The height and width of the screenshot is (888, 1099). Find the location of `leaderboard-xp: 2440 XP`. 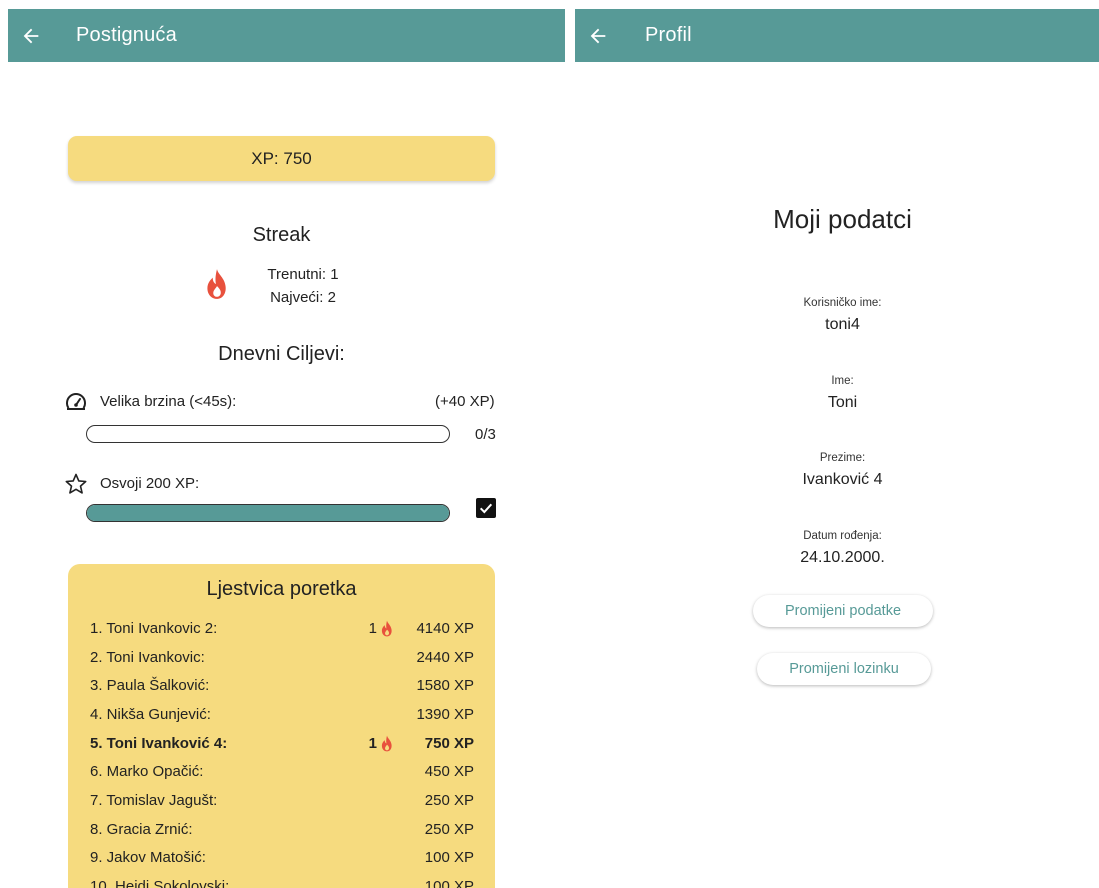

leaderboard-xp: 2440 XP is located at coordinates (445, 657).